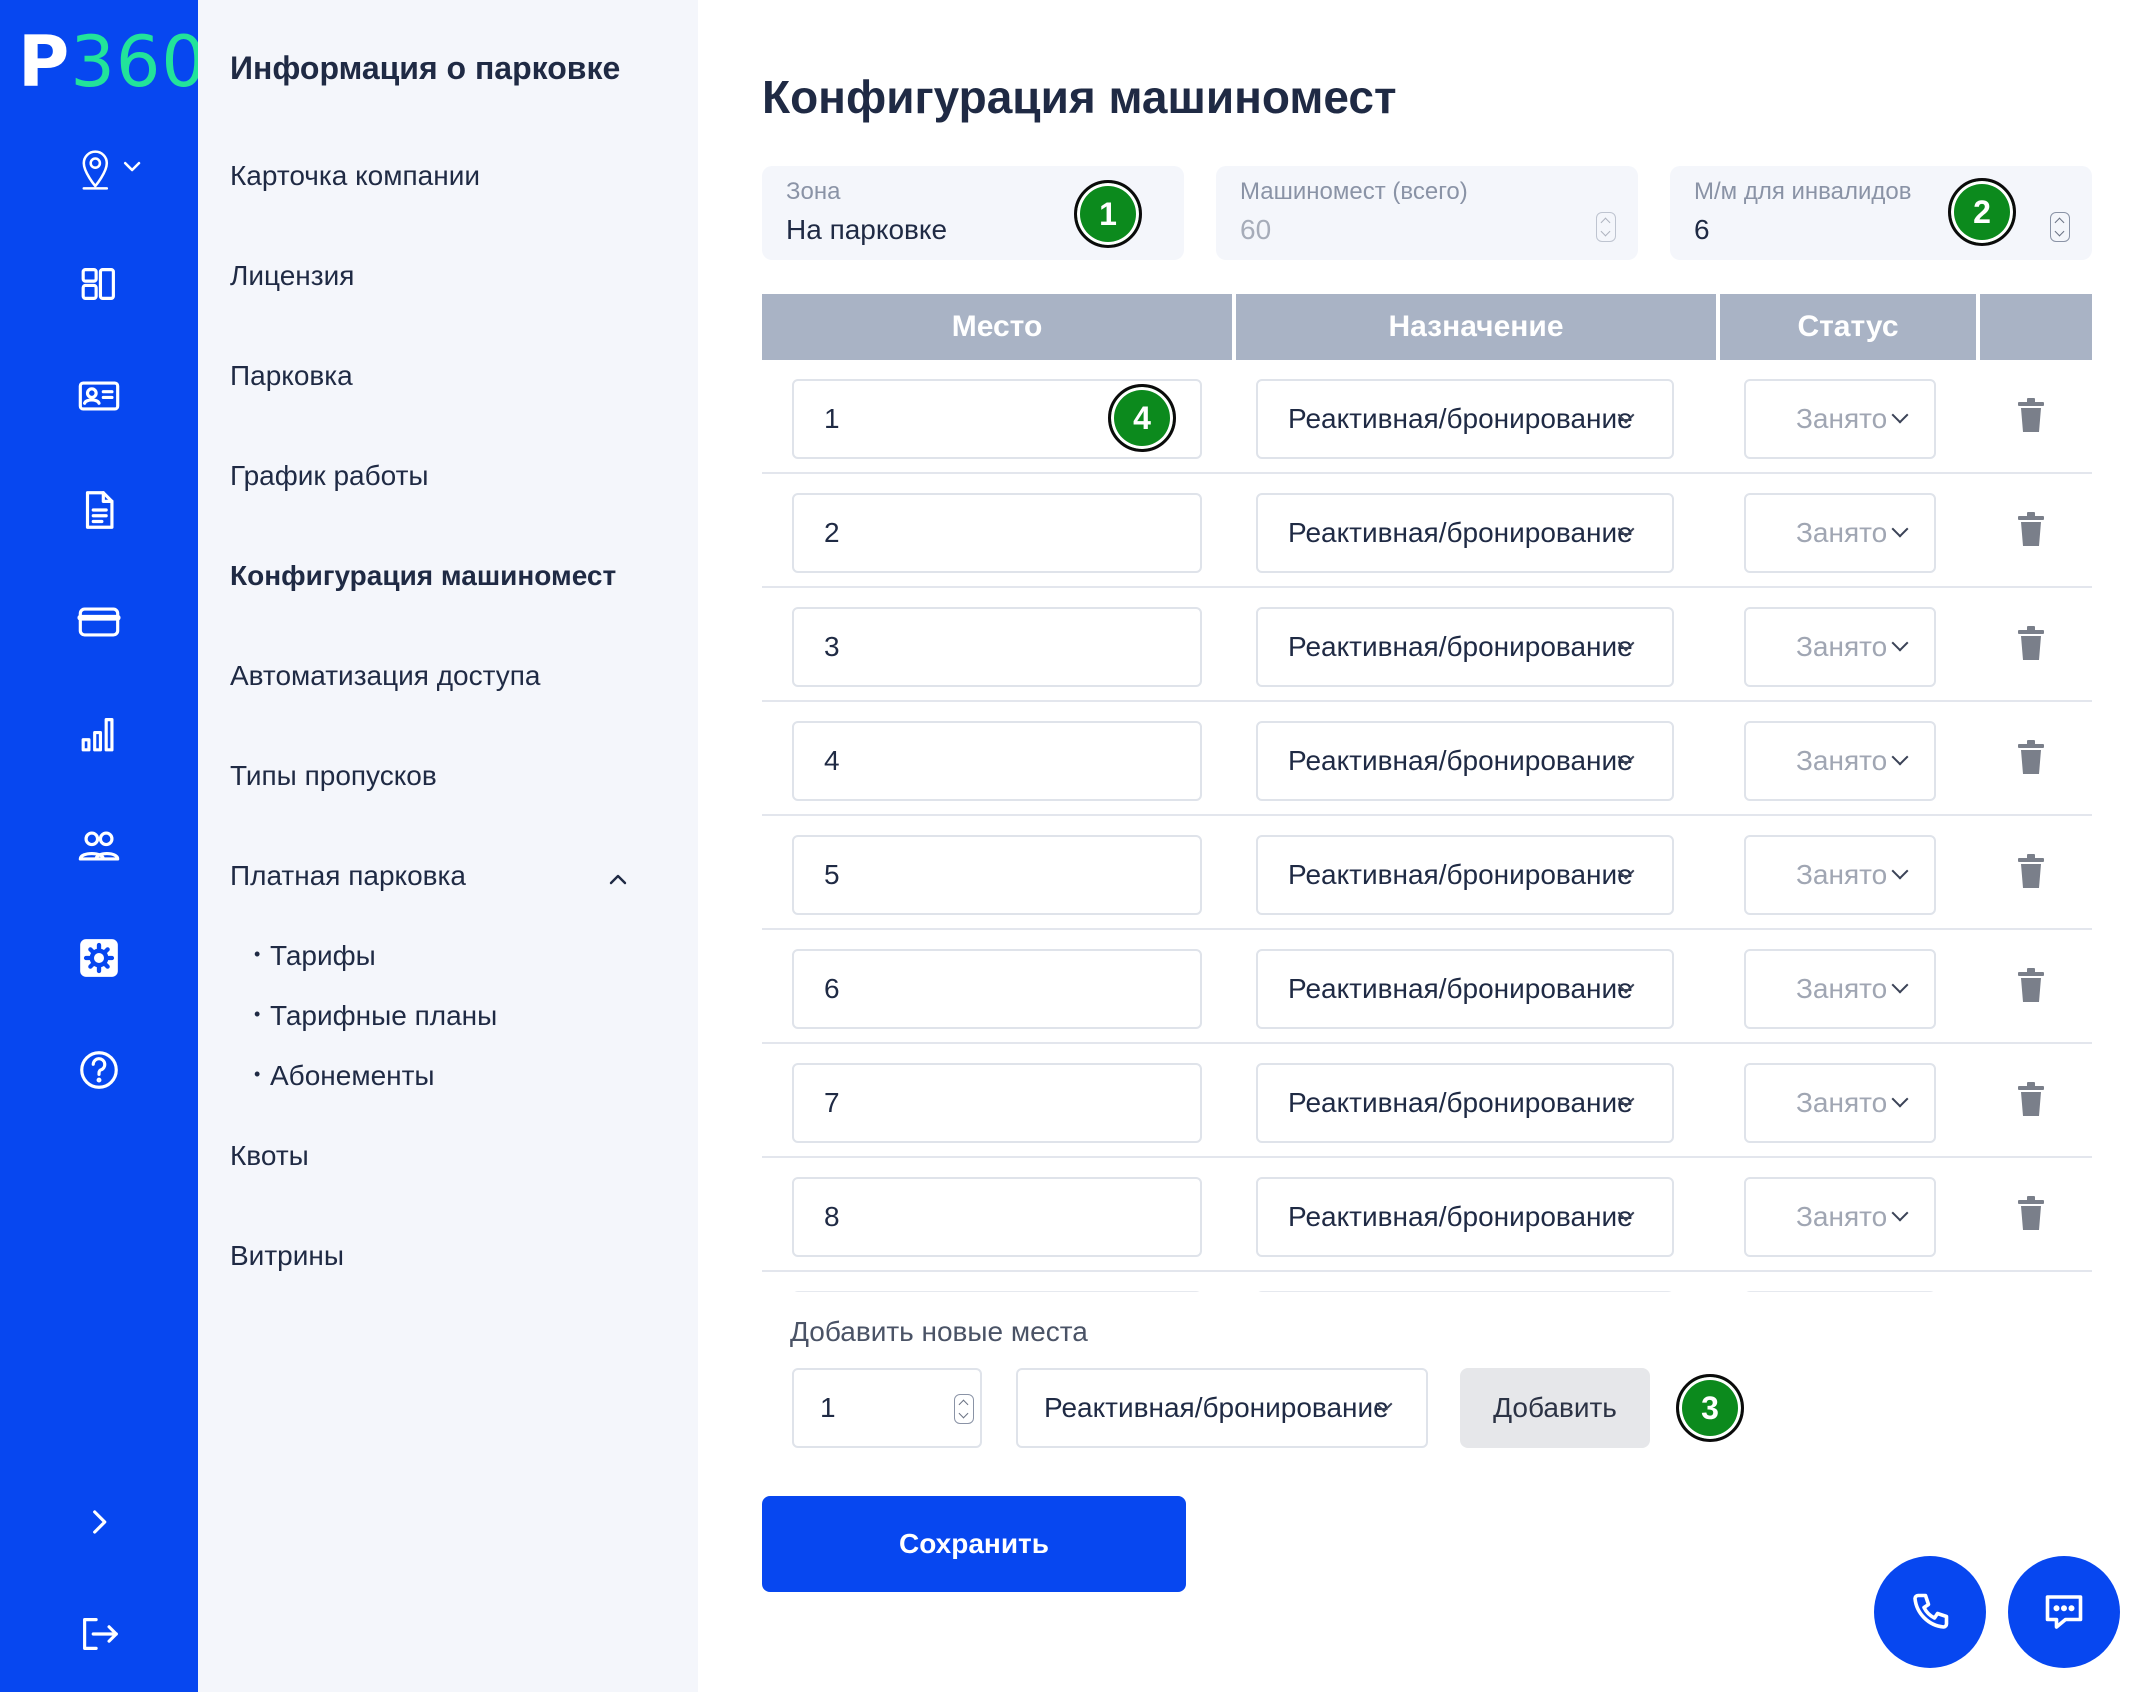 The height and width of the screenshot is (1692, 2138). Describe the element at coordinates (99, 510) in the screenshot. I see `document-icon` at that location.